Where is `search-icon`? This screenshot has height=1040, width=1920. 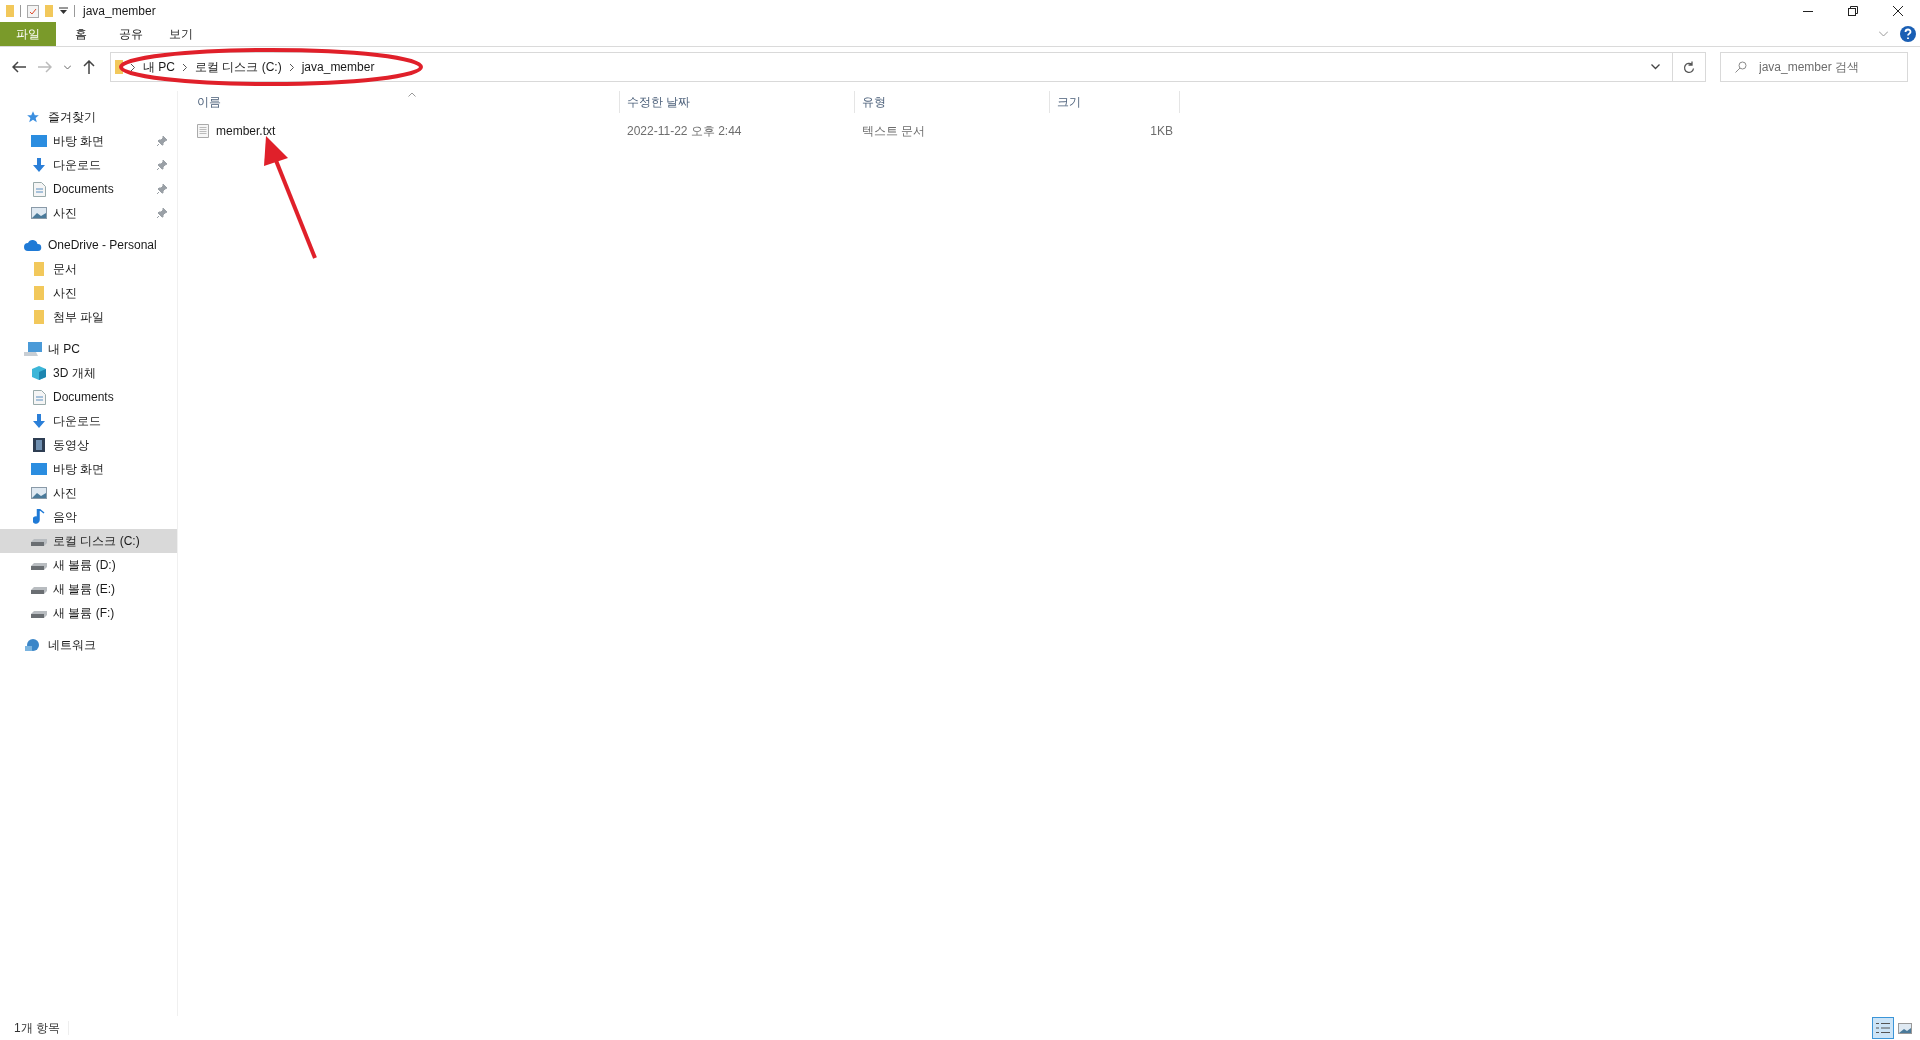
search-icon is located at coordinates (1741, 67).